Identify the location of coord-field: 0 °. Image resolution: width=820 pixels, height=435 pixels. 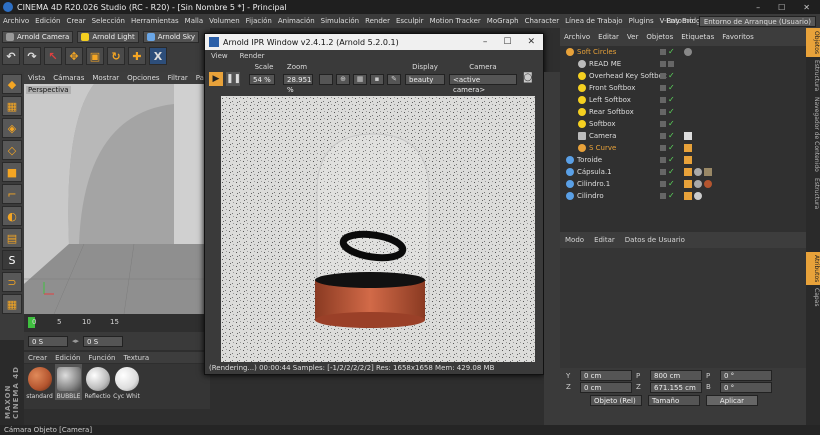
(746, 375).